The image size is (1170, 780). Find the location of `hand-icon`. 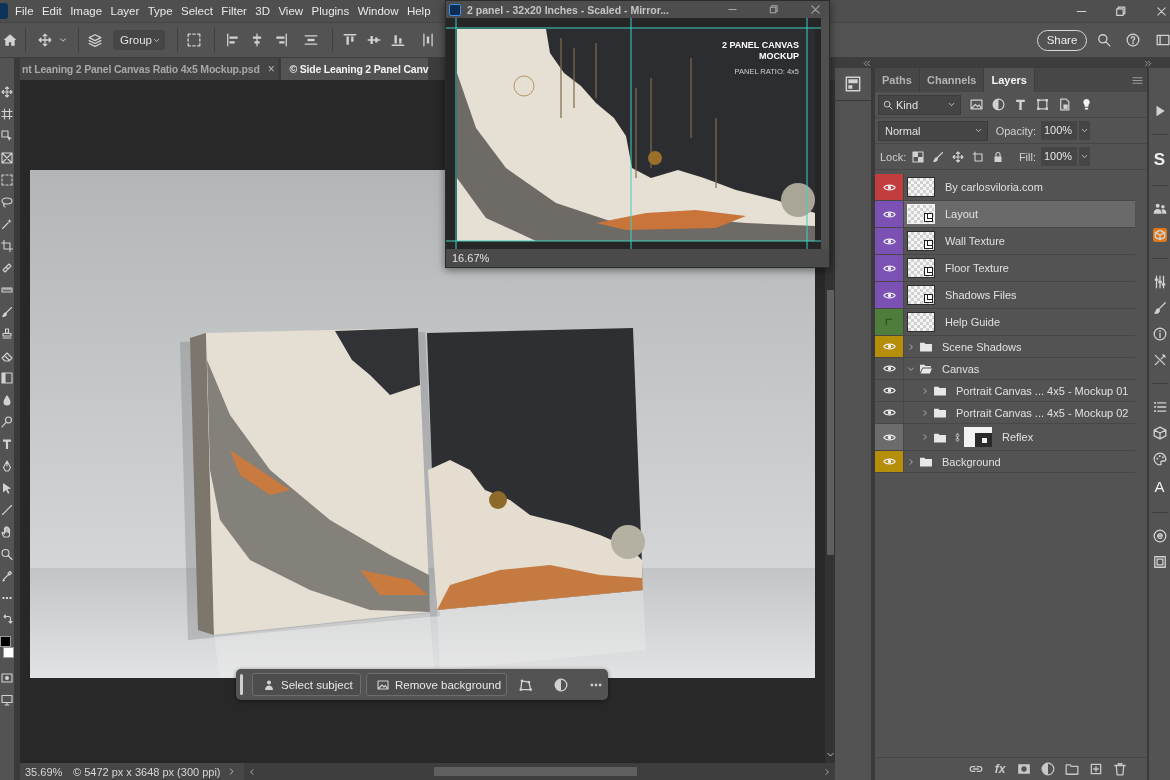

hand-icon is located at coordinates (7, 532).